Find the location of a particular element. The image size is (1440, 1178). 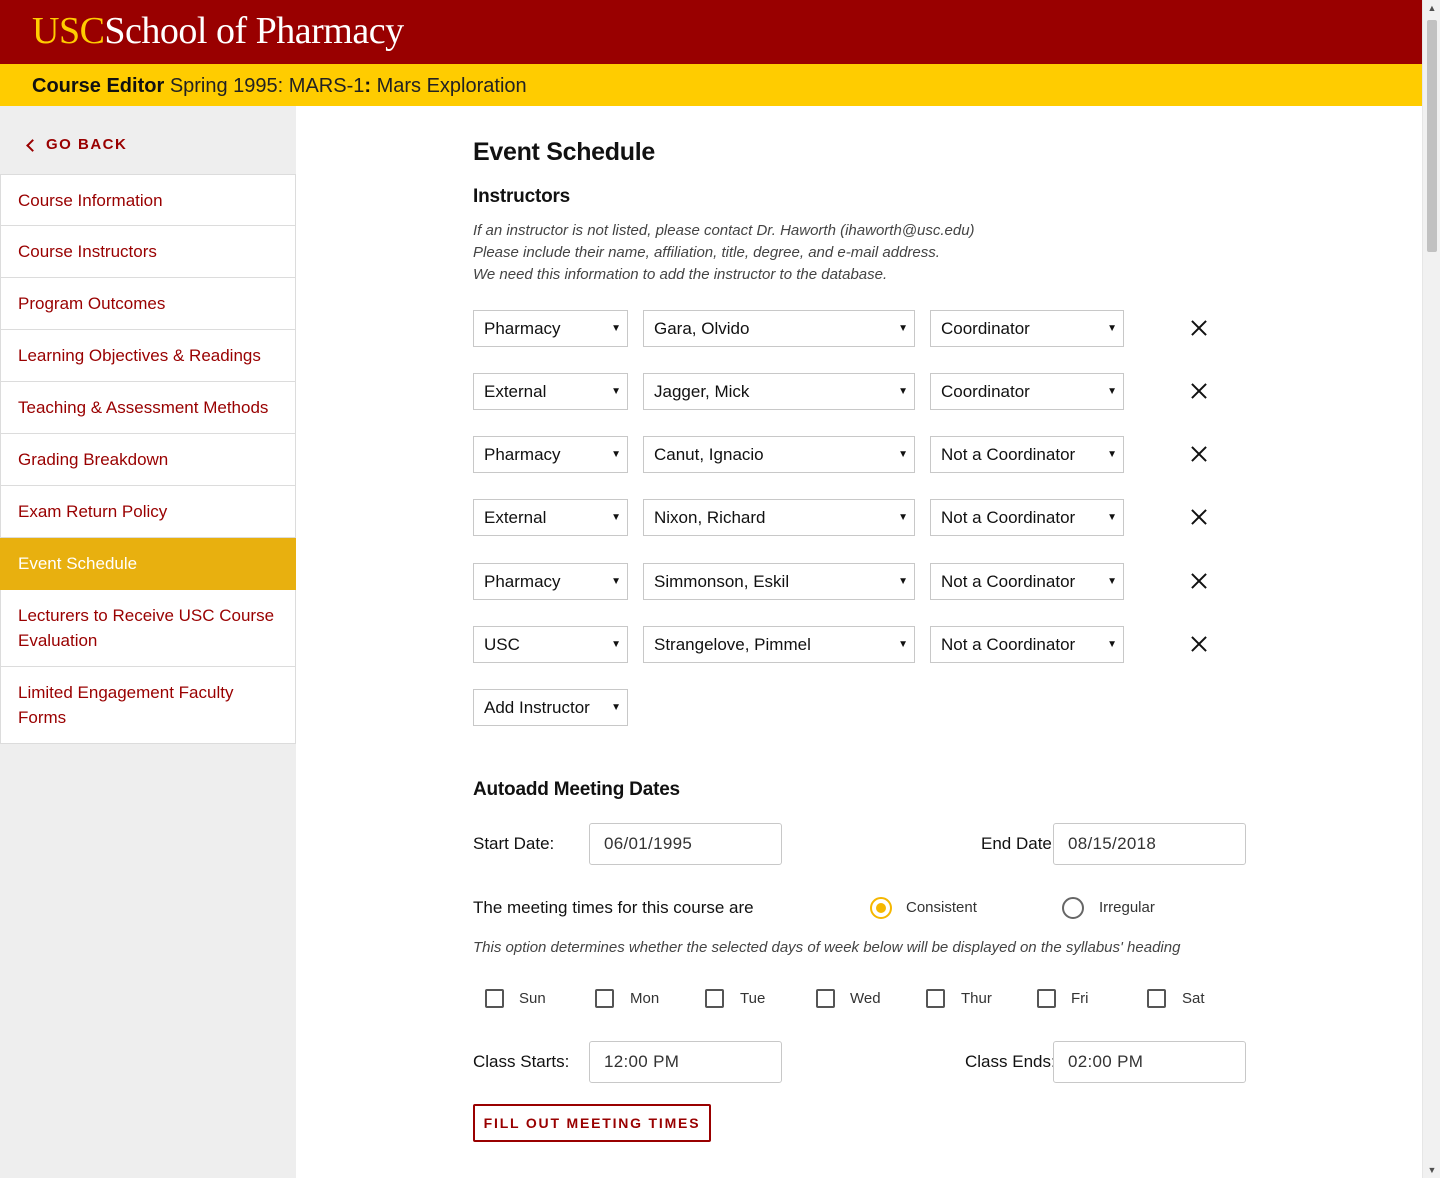

sidebar-item-program-outcomes: Program Outcomes is located at coordinates (148, 304).